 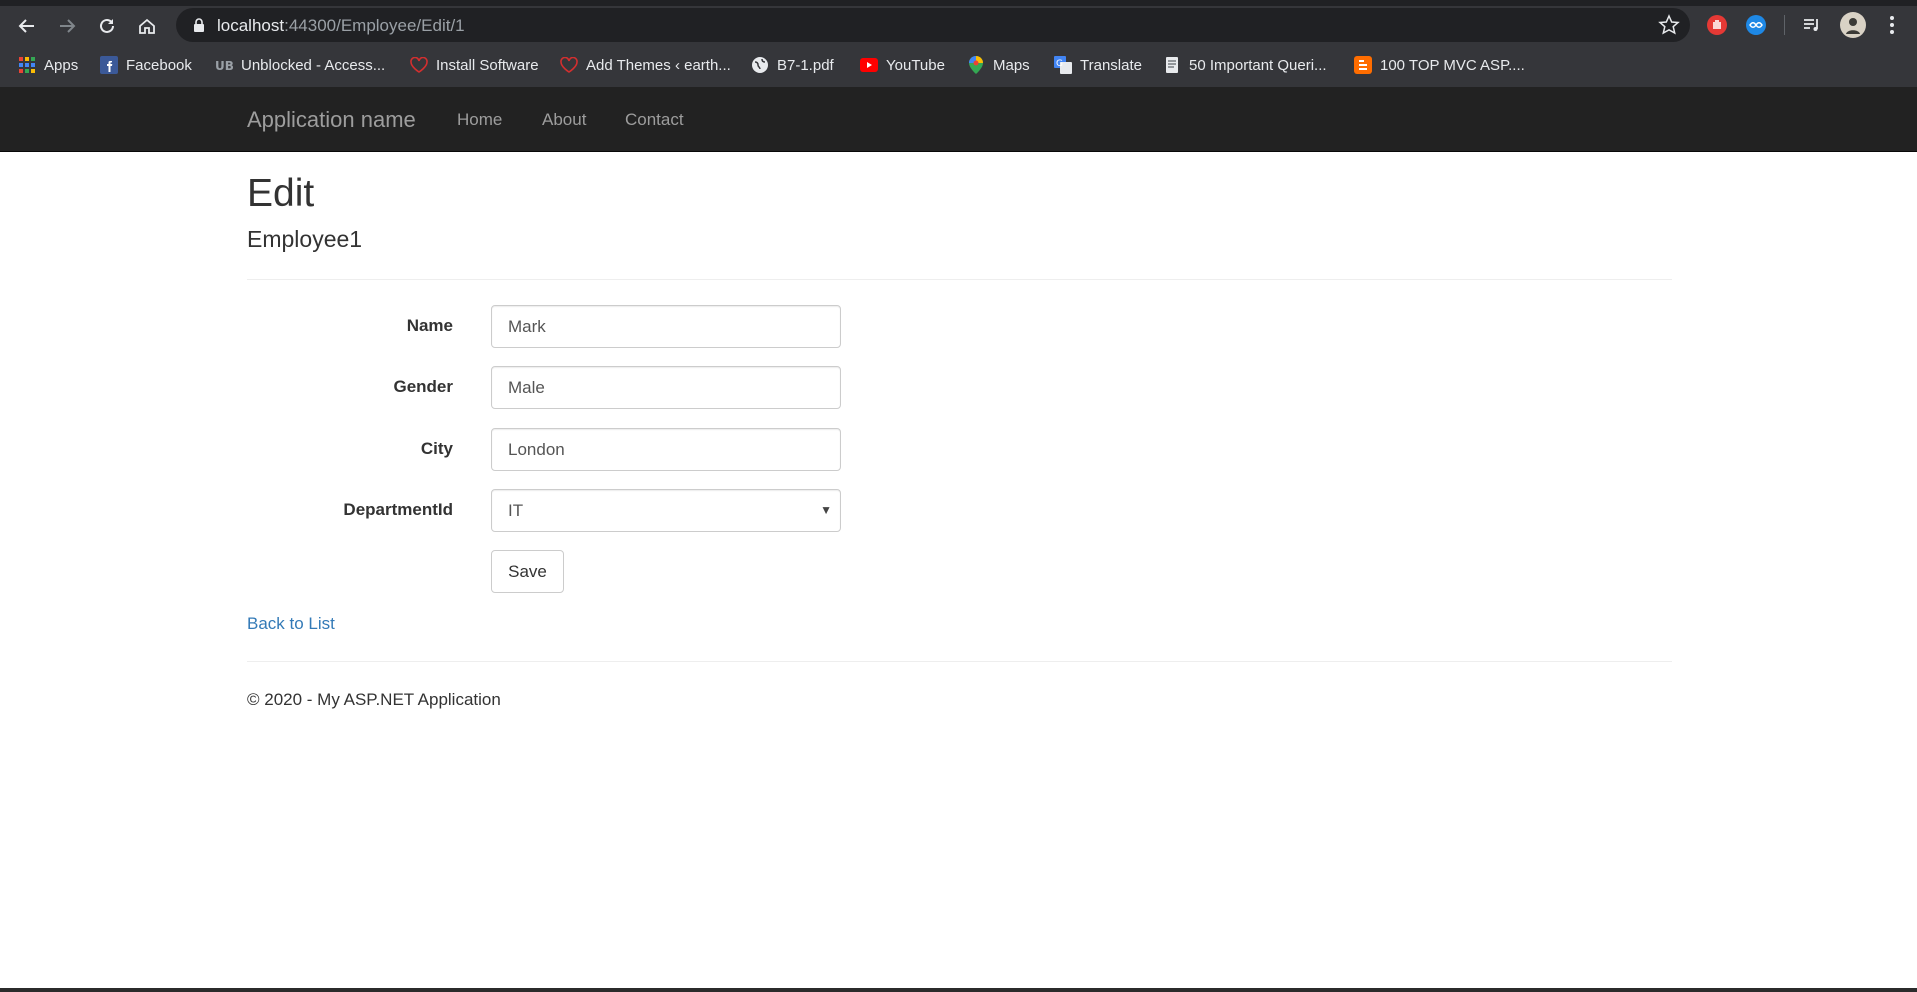 I want to click on adblock-extension, so click(x=1717, y=25).